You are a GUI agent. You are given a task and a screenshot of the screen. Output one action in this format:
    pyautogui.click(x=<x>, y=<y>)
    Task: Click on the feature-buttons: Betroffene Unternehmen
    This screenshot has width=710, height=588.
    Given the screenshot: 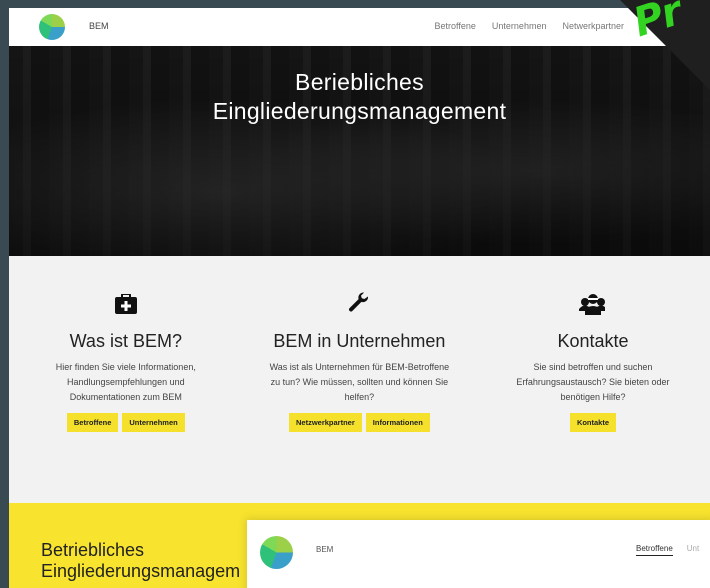 What is the action you would take?
    pyautogui.click(x=126, y=422)
    